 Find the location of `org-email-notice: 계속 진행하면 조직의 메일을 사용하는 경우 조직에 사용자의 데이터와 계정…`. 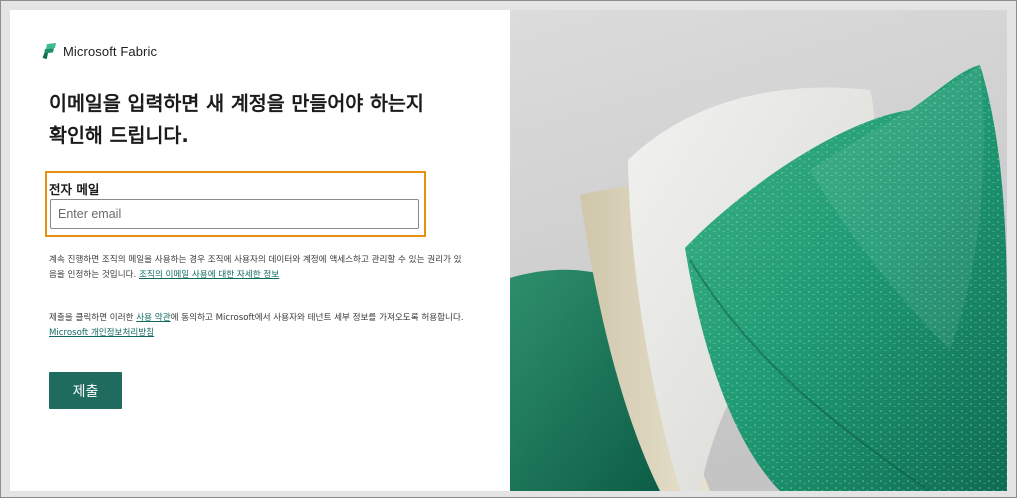

org-email-notice: 계속 진행하면 조직의 메일을 사용하는 경우 조직에 사용자의 데이터와 계정… is located at coordinates (259, 268).